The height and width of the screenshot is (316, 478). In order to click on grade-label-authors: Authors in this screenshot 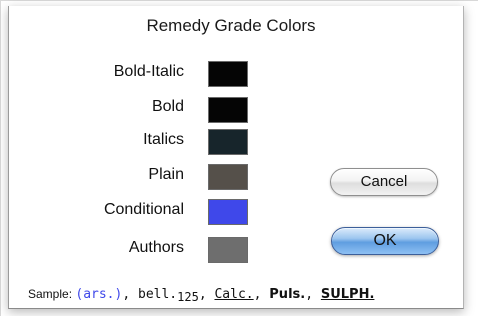, I will do `click(156, 247)`.